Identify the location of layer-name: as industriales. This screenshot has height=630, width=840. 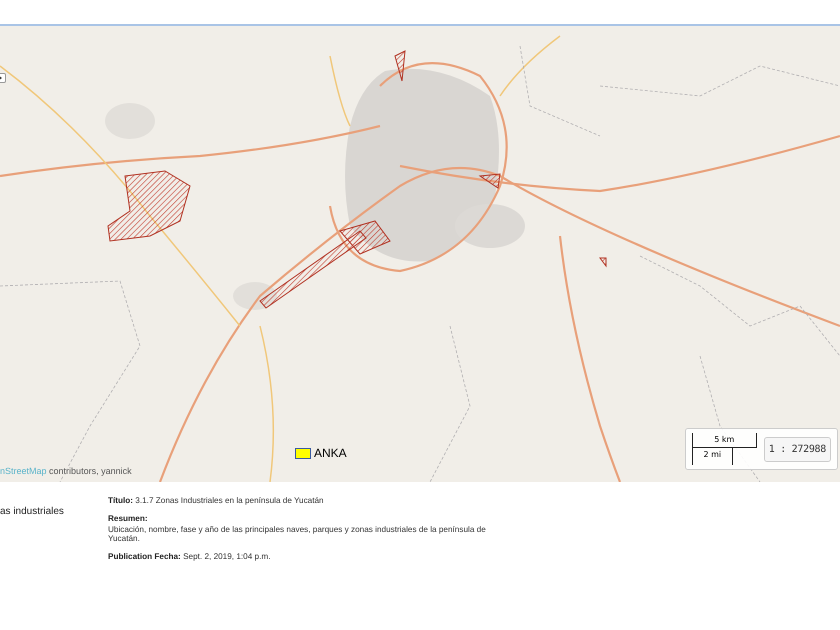
(32, 511).